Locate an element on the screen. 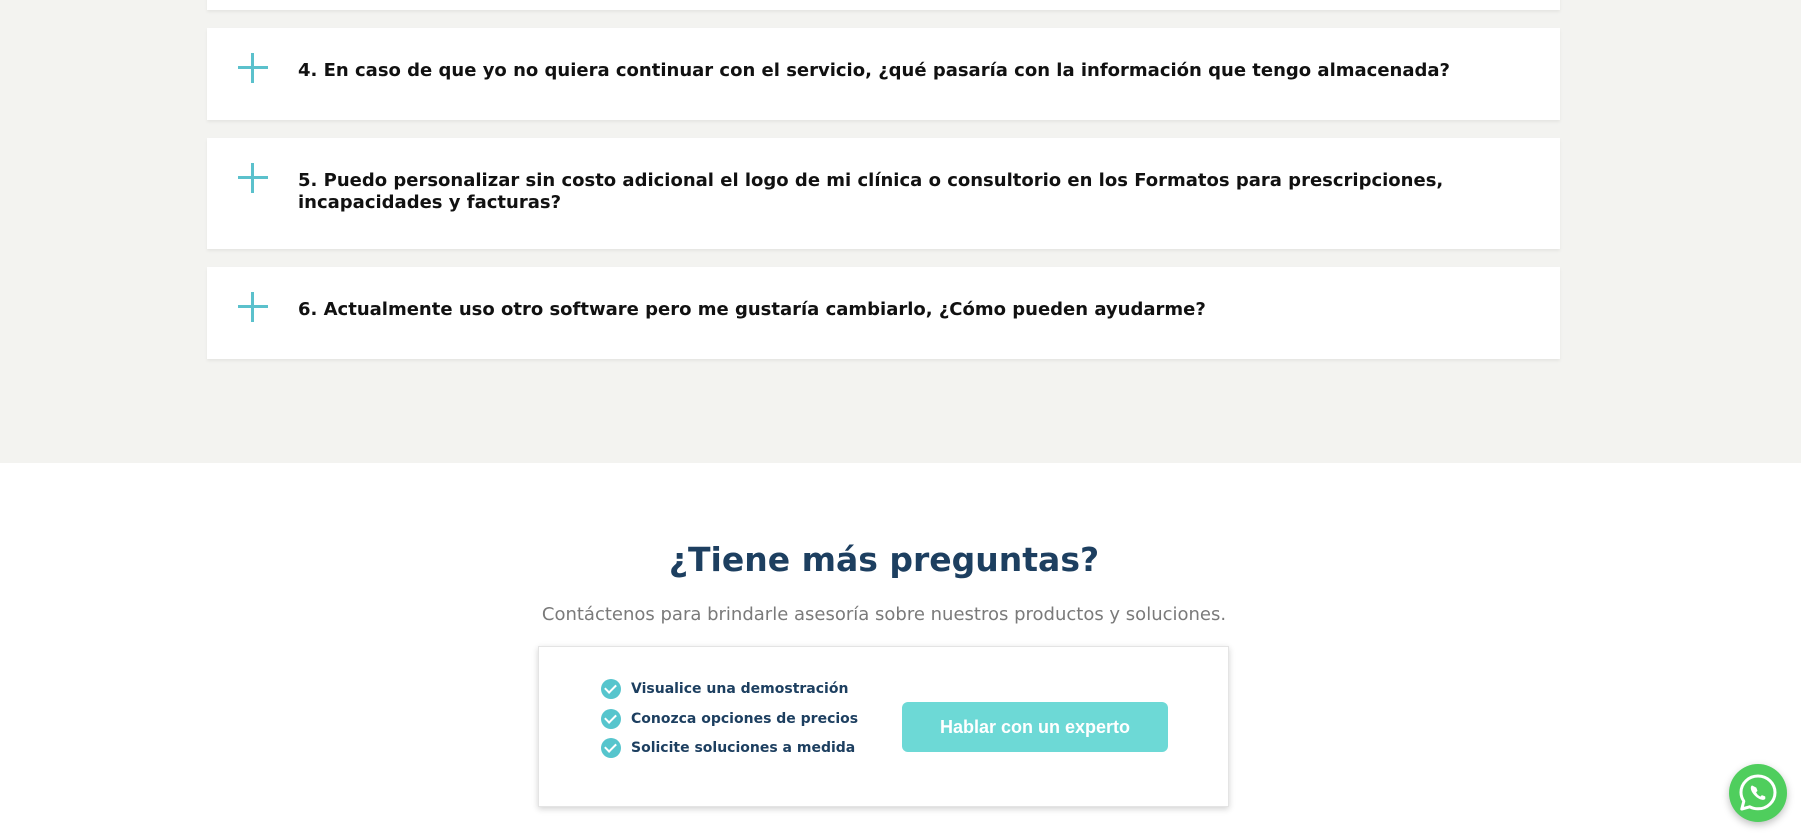  benefit-item: Conozca opciones de precios is located at coordinates (729, 719).